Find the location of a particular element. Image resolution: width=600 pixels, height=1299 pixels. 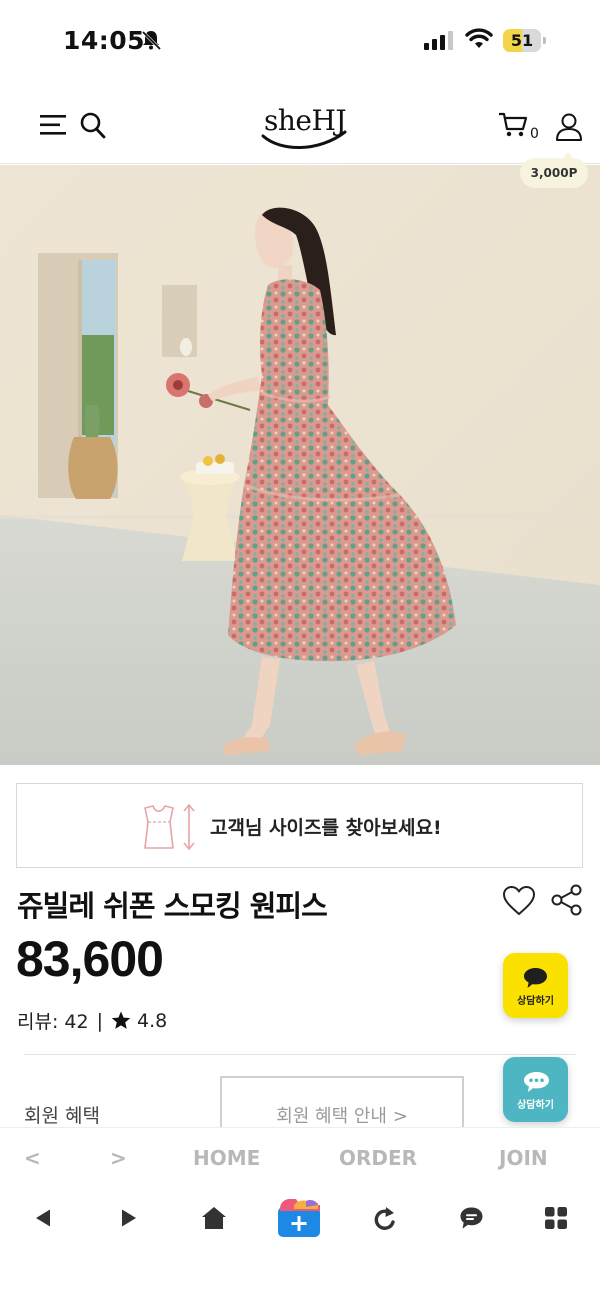

review-count: 리뷰: 42 is located at coordinates (53, 1022).